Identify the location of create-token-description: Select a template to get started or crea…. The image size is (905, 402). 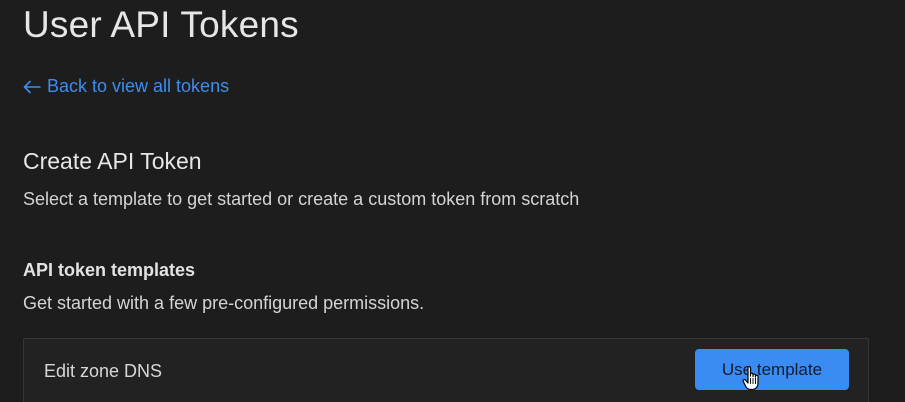
(301, 199).